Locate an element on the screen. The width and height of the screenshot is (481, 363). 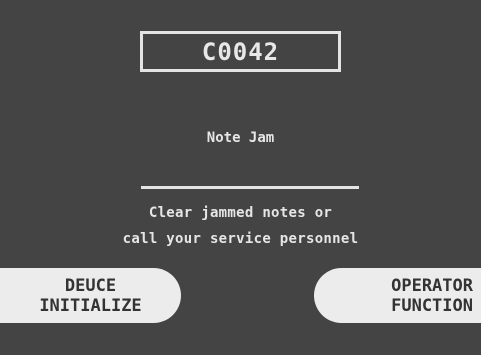
divider is located at coordinates (250, 187).